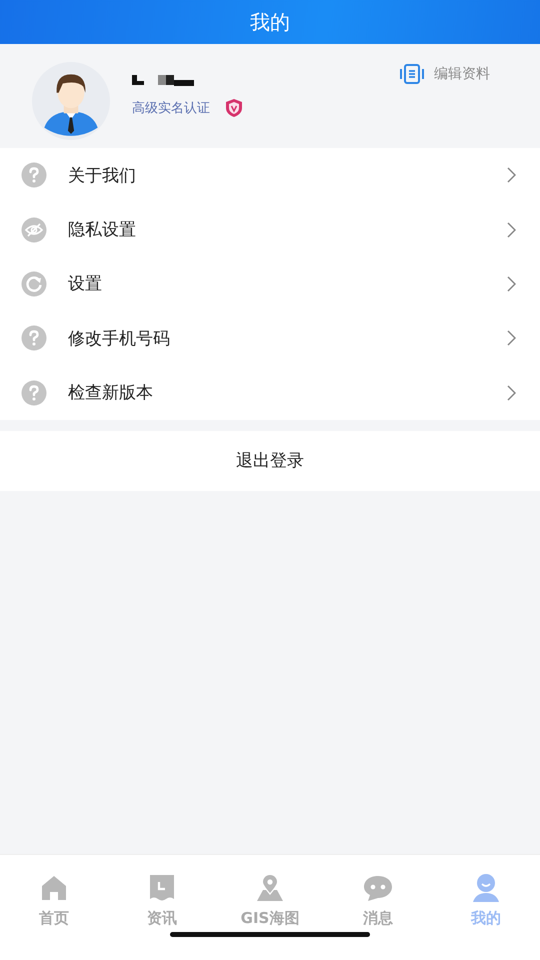 The image size is (540, 960). Describe the element at coordinates (270, 338) in the screenshot. I see `menu-item: 修改手机号码` at that location.